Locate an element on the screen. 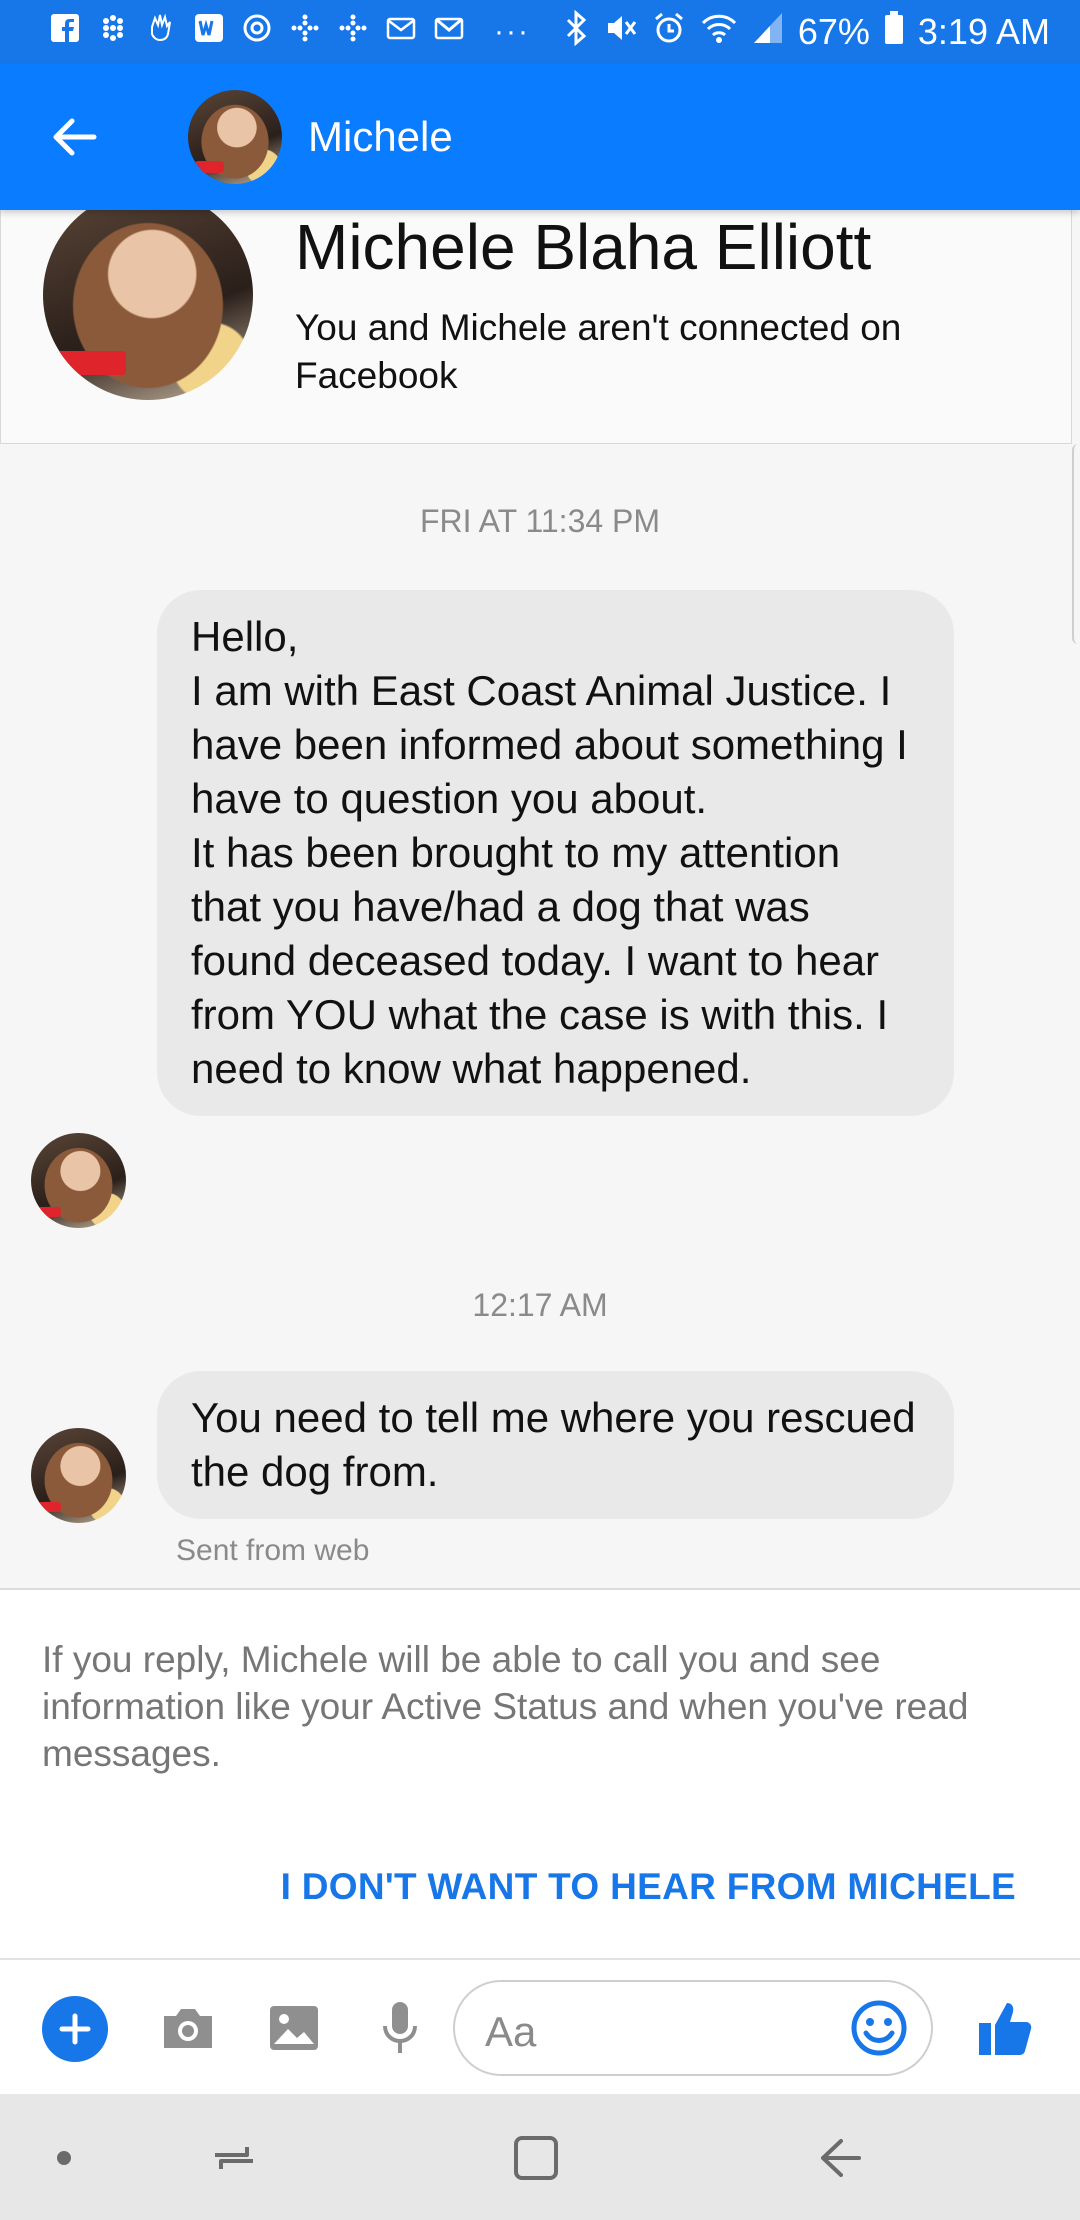 Image resolution: width=1080 pixels, height=2220 pixels. message-input: Aa is located at coordinates (693, 2028).